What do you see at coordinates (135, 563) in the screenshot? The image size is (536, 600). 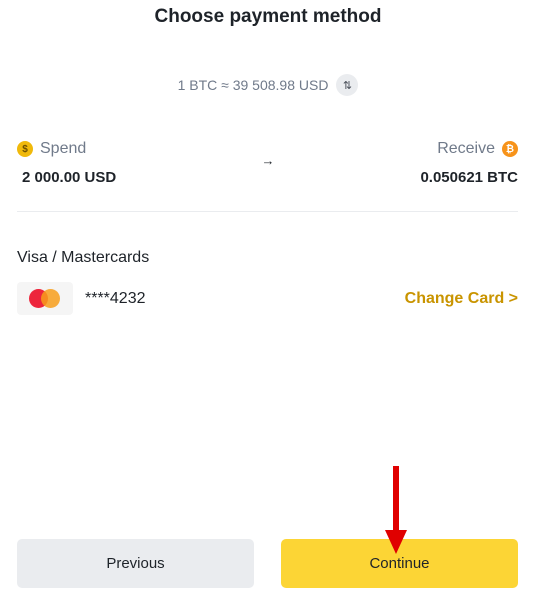 I see `previous-button: Previous` at bounding box center [135, 563].